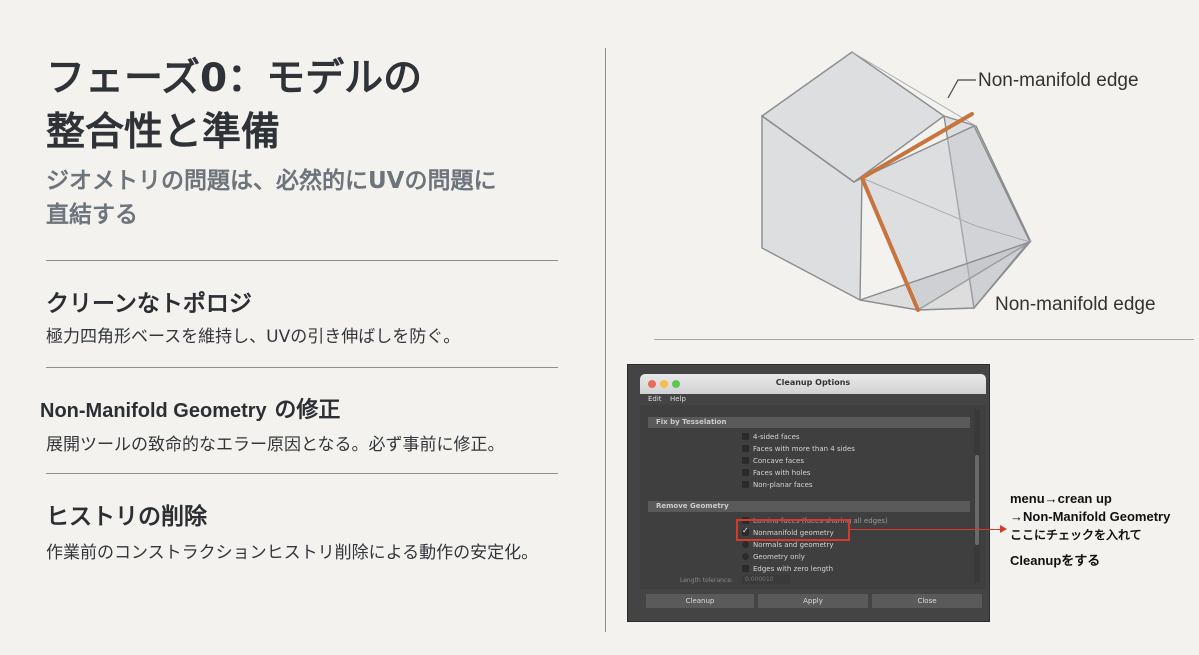  I want to click on annotation-line2: →Non-Manifold Geometry, so click(1090, 516).